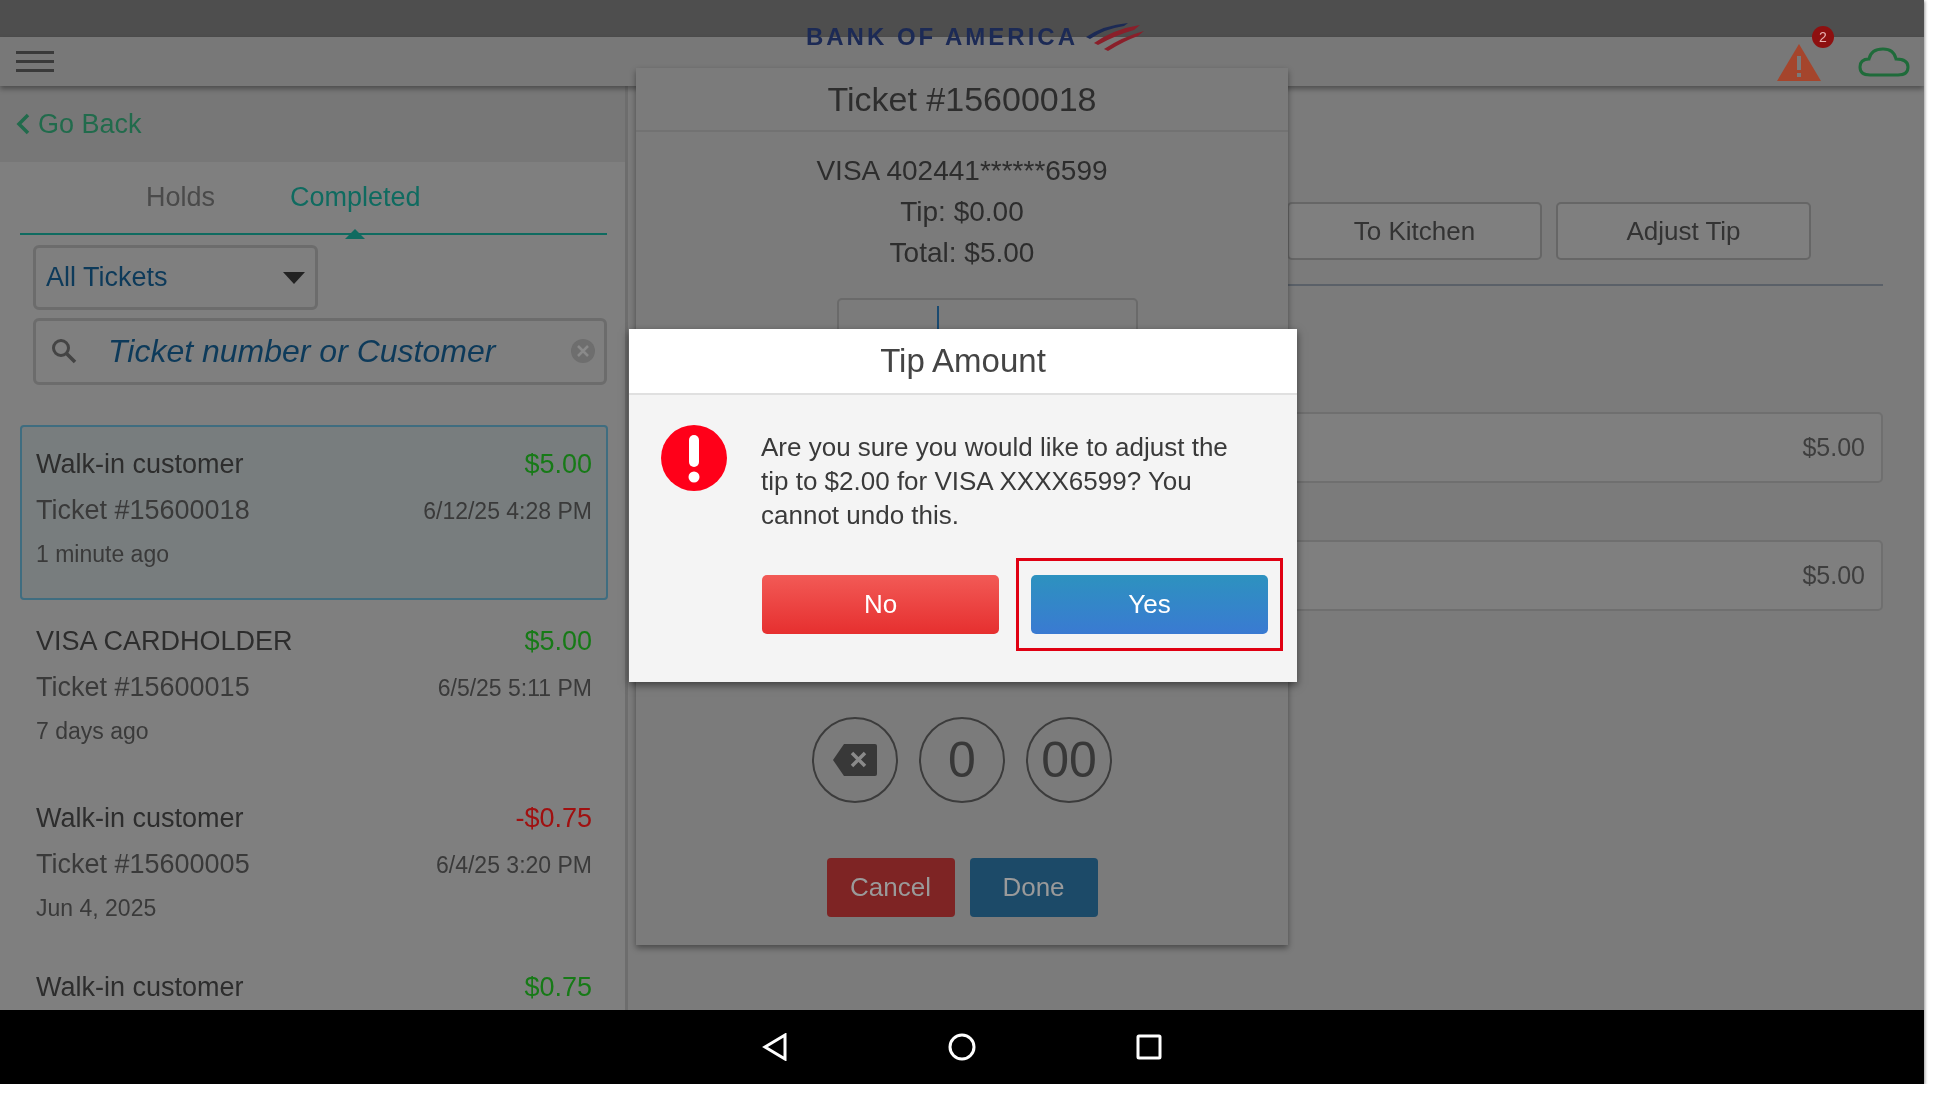  Describe the element at coordinates (64, 351) in the screenshot. I see `search-icon` at that location.